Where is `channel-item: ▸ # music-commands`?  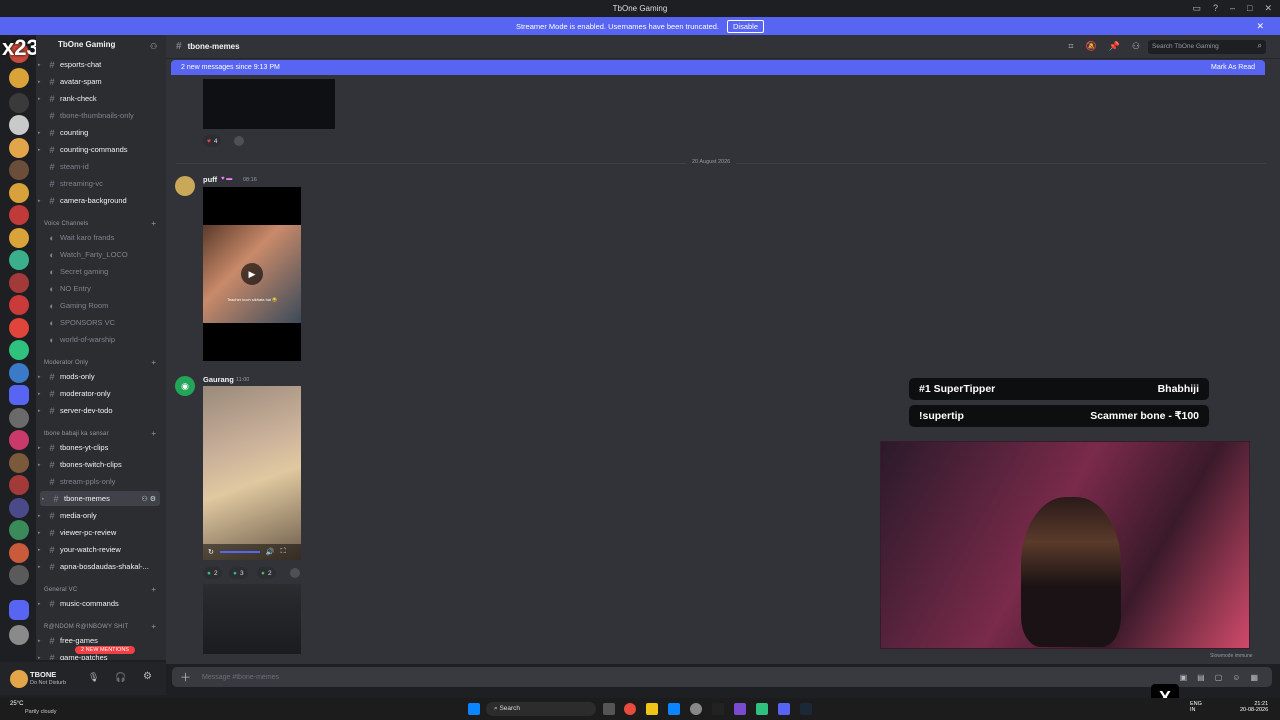 channel-item: ▸ # music-commands is located at coordinates (100, 603).